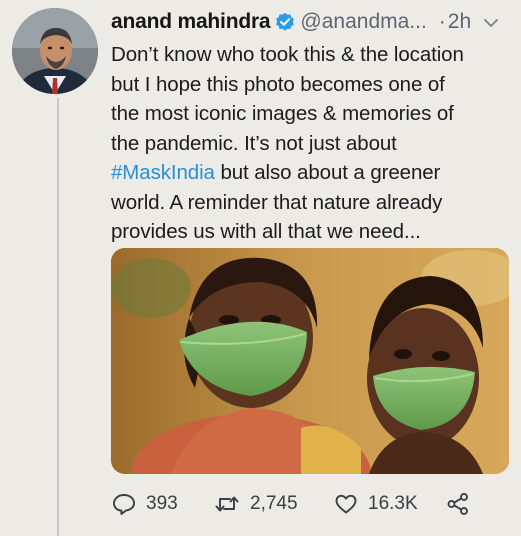 The width and height of the screenshot is (521, 536). Describe the element at coordinates (274, 503) in the screenshot. I see `retweet-count: 2,745` at that location.